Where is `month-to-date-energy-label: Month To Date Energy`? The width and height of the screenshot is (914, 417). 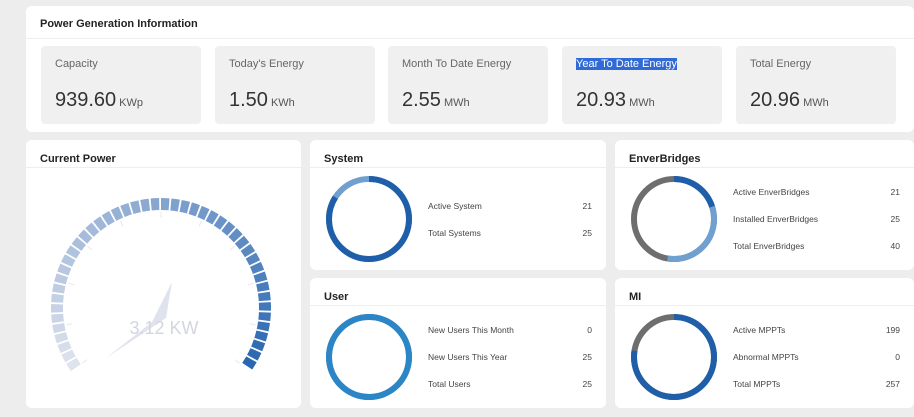
month-to-date-energy-label: Month To Date Energy is located at coordinates (457, 64).